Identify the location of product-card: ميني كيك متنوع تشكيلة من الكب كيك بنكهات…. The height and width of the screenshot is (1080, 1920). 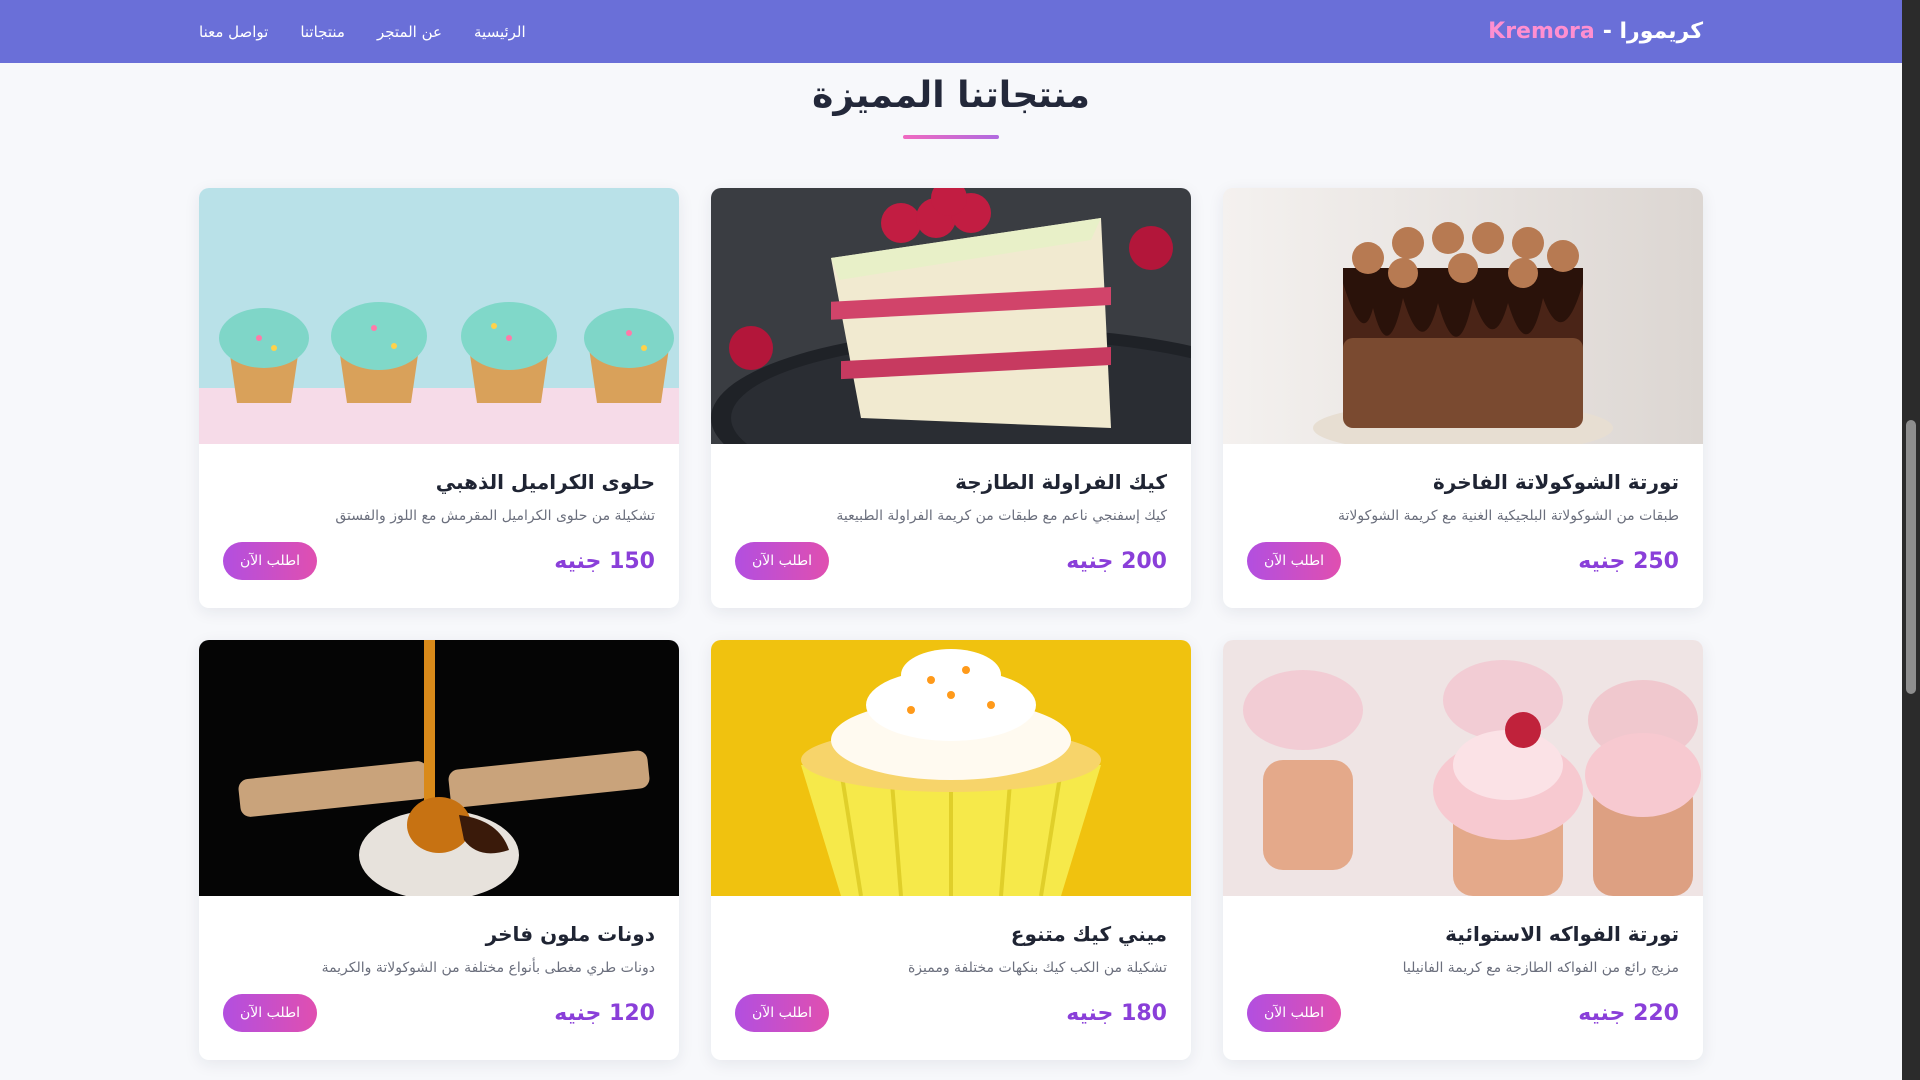
(951, 850).